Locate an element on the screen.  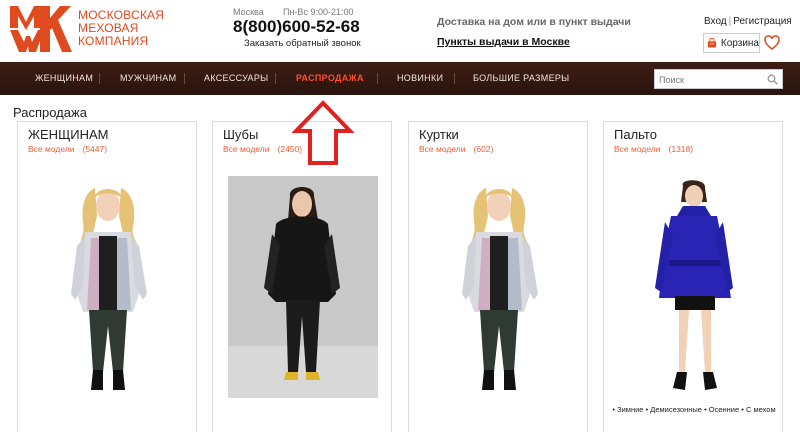
product-photo-blue-coat is located at coordinates (694, 287).